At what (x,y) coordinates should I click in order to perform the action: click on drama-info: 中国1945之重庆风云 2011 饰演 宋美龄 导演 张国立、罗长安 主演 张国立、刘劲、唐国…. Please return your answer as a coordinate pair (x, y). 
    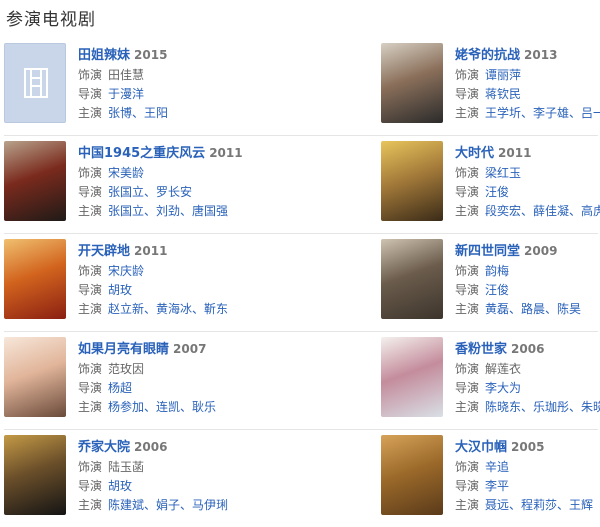
    Looking at the image, I should click on (160, 182).